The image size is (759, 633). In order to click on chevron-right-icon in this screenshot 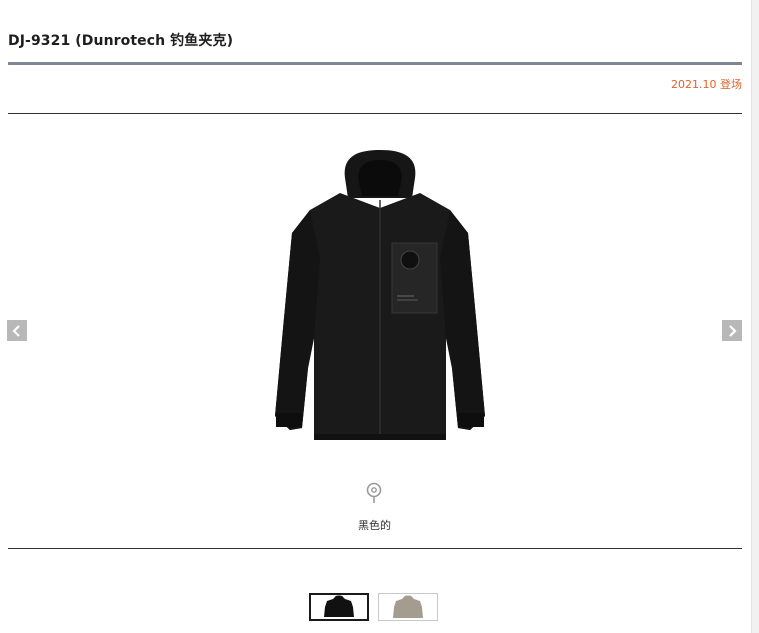, I will do `click(733, 330)`.